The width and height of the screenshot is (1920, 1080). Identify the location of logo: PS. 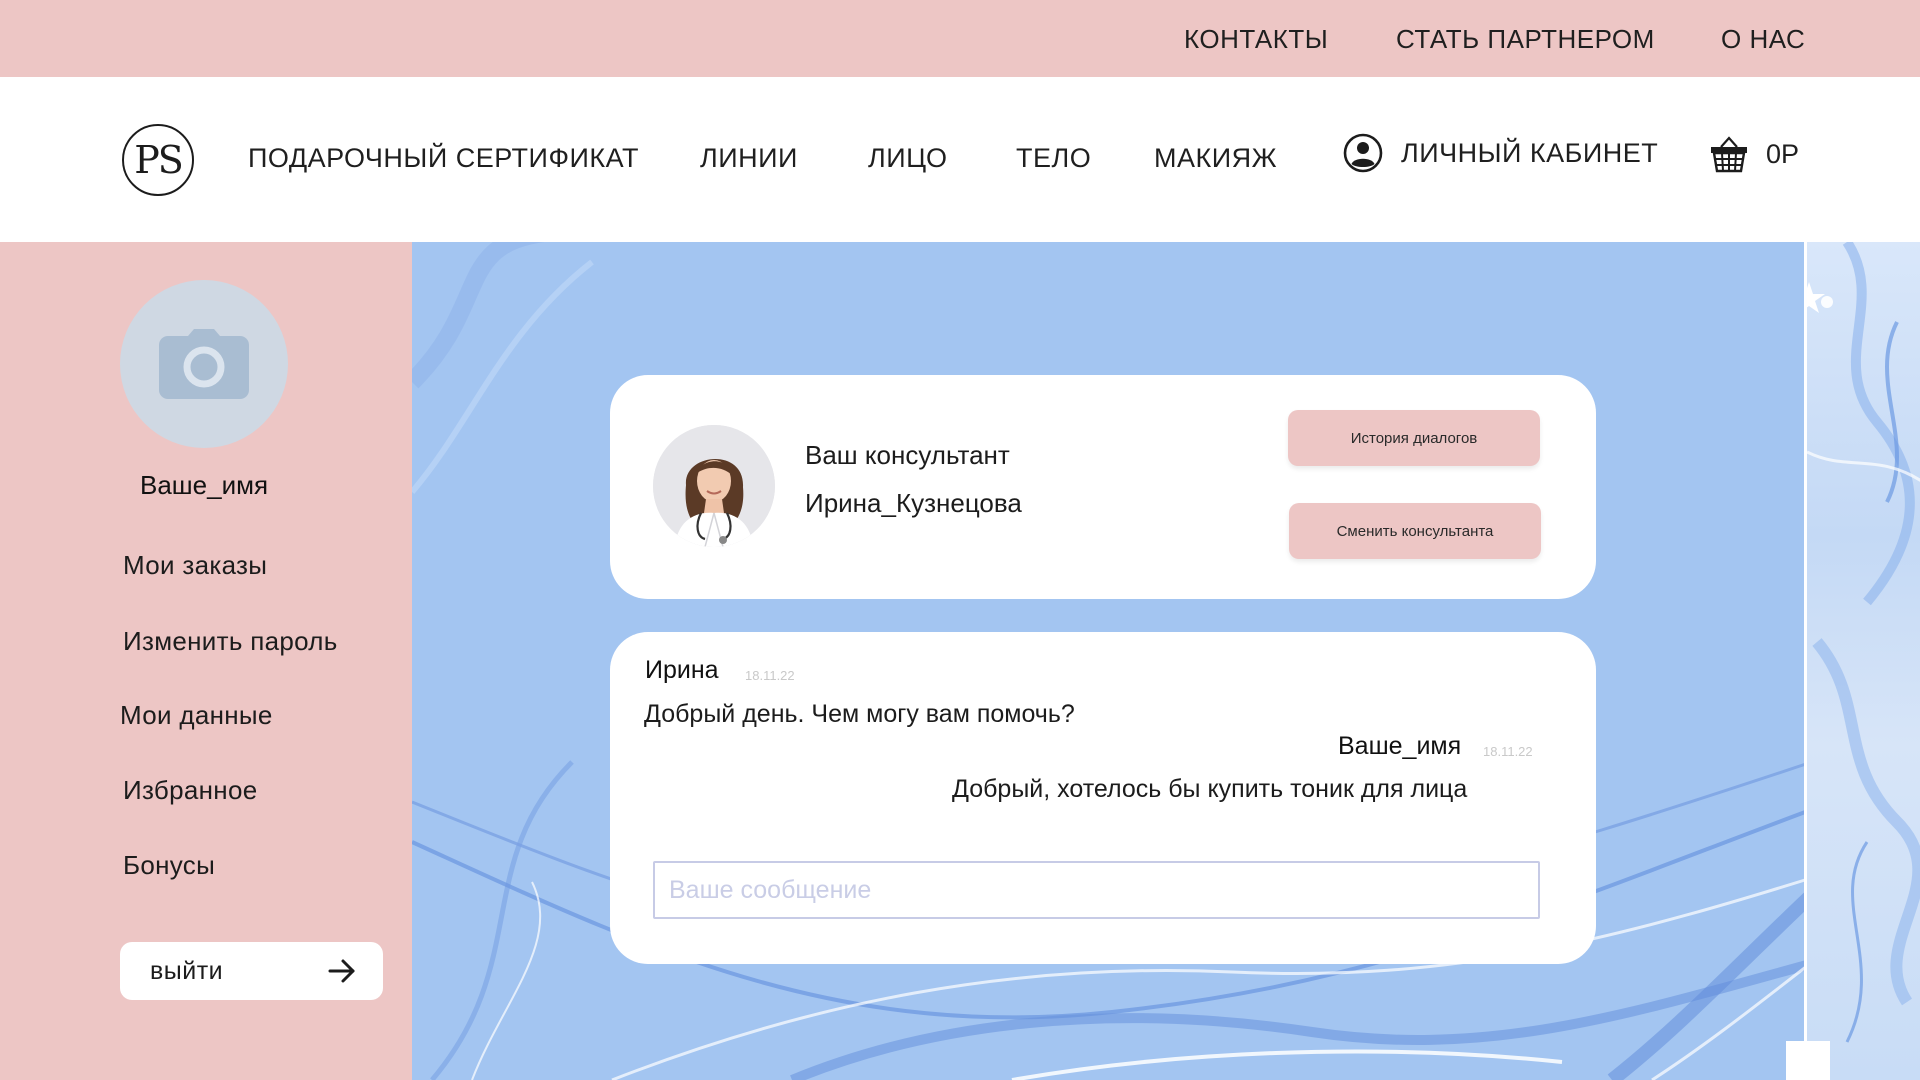
(158, 160).